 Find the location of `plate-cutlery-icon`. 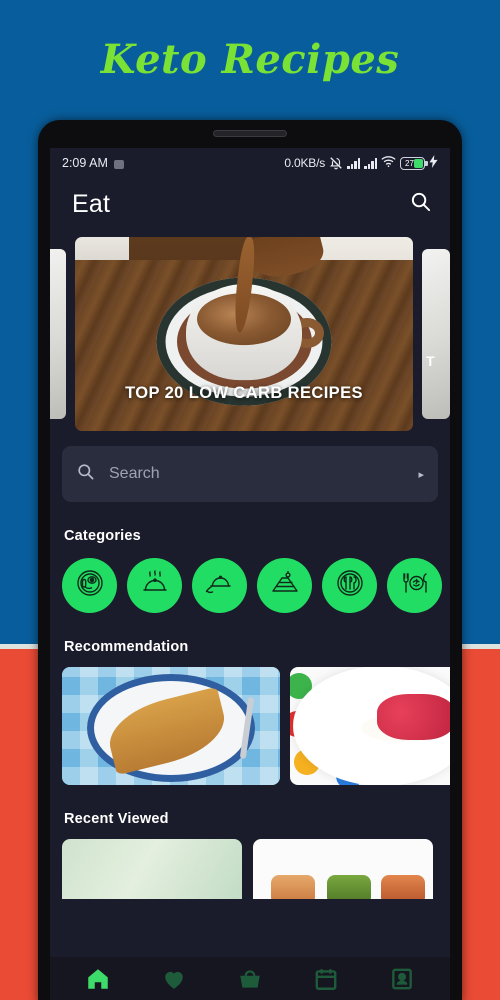

plate-cutlery-icon is located at coordinates (350, 585).